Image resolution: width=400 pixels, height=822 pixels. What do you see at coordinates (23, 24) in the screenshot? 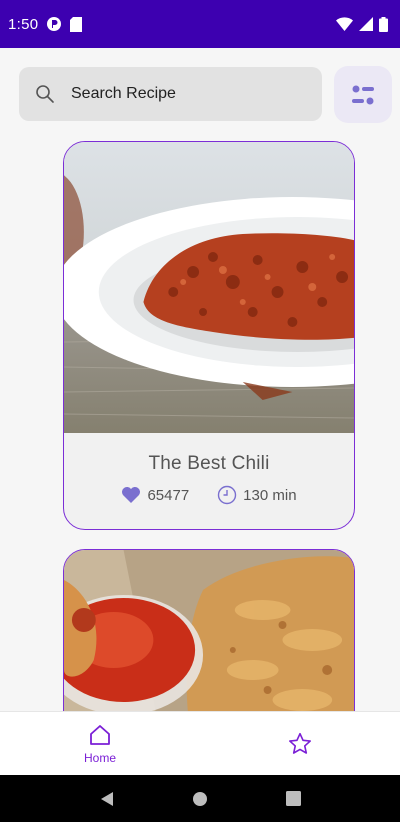
I see `status-time: 1:50` at bounding box center [23, 24].